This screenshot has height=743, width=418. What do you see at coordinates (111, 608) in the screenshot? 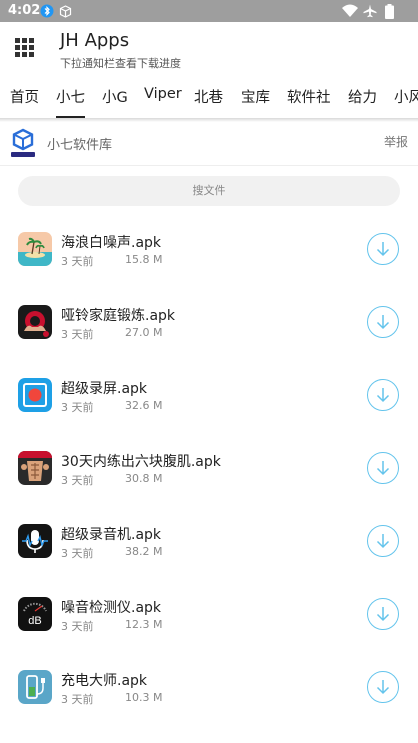
I see `file-name: 噪音检测仪.apk` at bounding box center [111, 608].